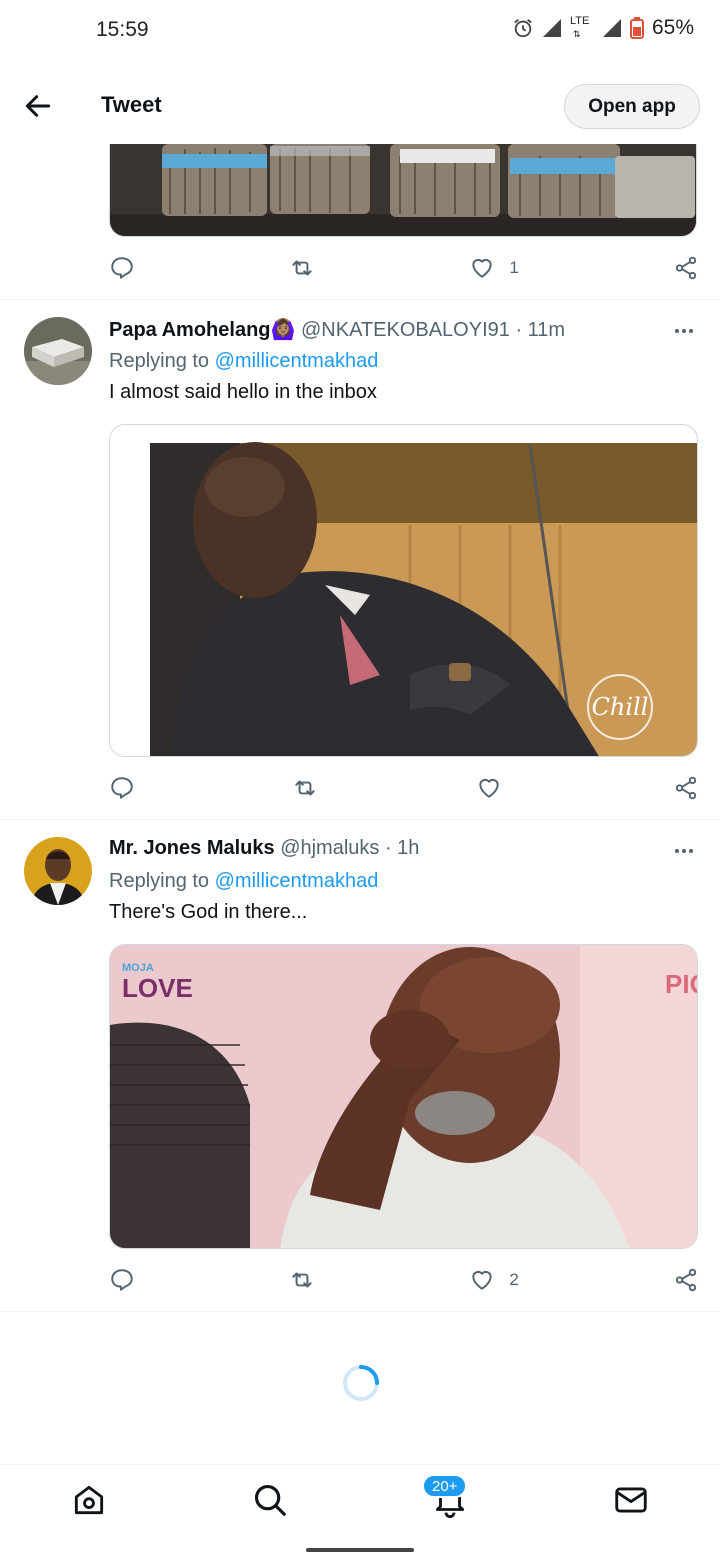 The height and width of the screenshot is (1560, 720). I want to click on top-header: Tweet Open app, so click(360, 107).